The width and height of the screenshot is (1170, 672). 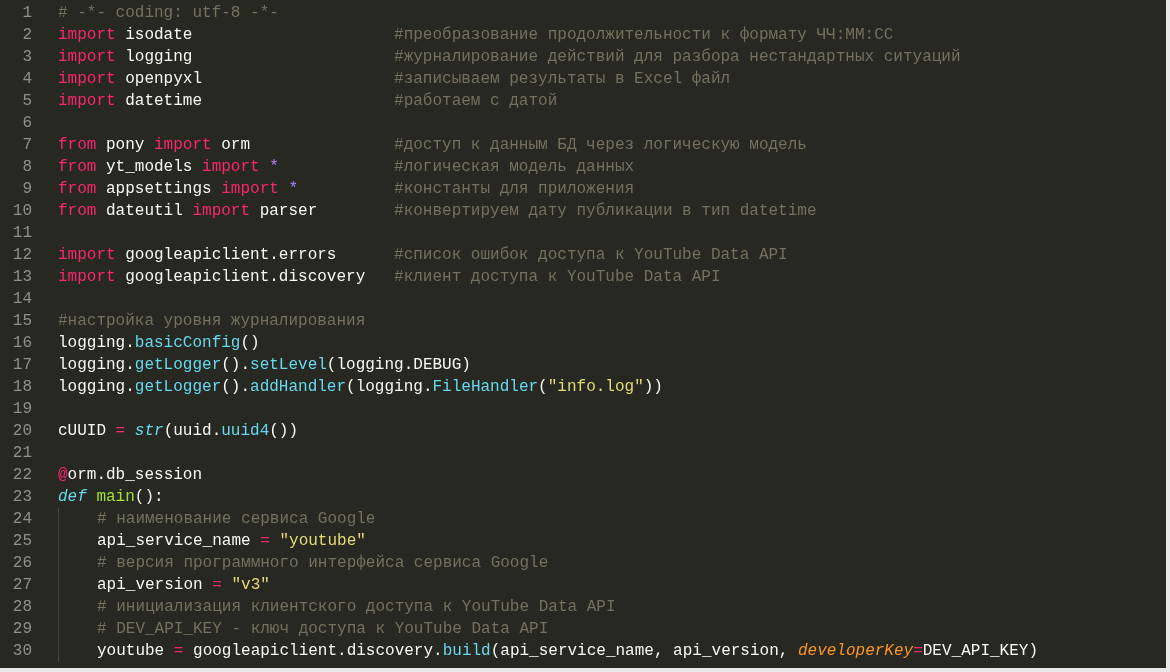 What do you see at coordinates (236, 519) in the screenshot?
I see `code-line: # наименование сервиса Google` at bounding box center [236, 519].